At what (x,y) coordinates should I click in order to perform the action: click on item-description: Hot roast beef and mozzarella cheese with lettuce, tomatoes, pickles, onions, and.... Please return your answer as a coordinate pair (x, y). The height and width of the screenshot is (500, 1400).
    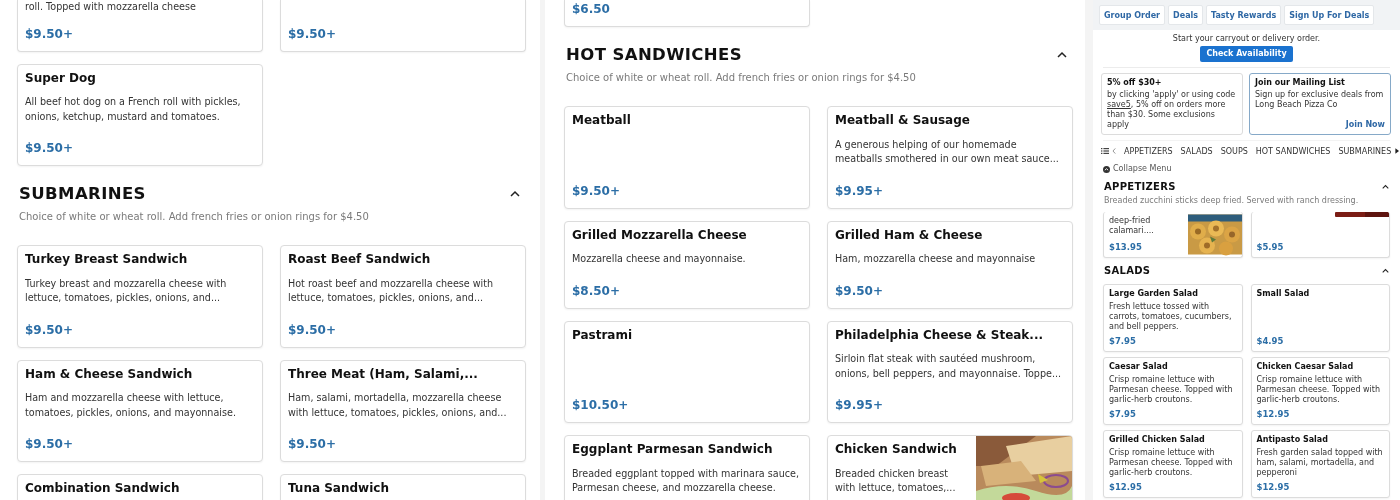
    Looking at the image, I should click on (391, 290).